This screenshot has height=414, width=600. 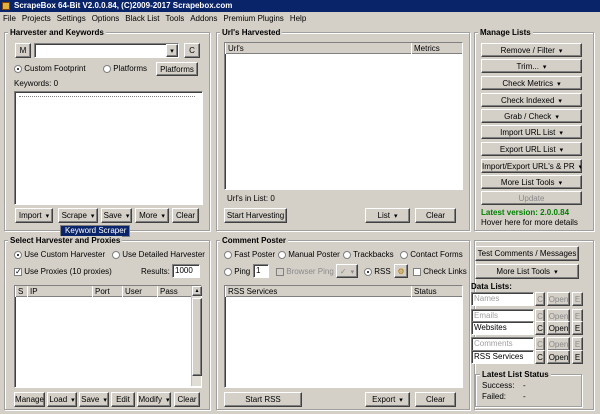 I want to click on col-ip: IP, so click(x=32, y=291).